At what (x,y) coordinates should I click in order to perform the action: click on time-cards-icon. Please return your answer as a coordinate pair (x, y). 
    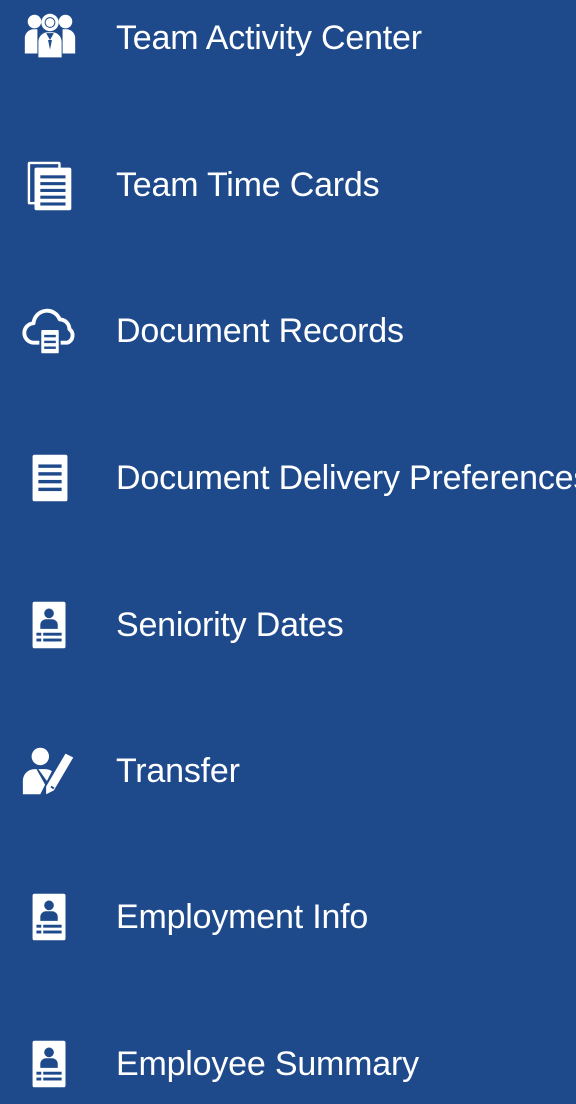
    Looking at the image, I should click on (50, 185).